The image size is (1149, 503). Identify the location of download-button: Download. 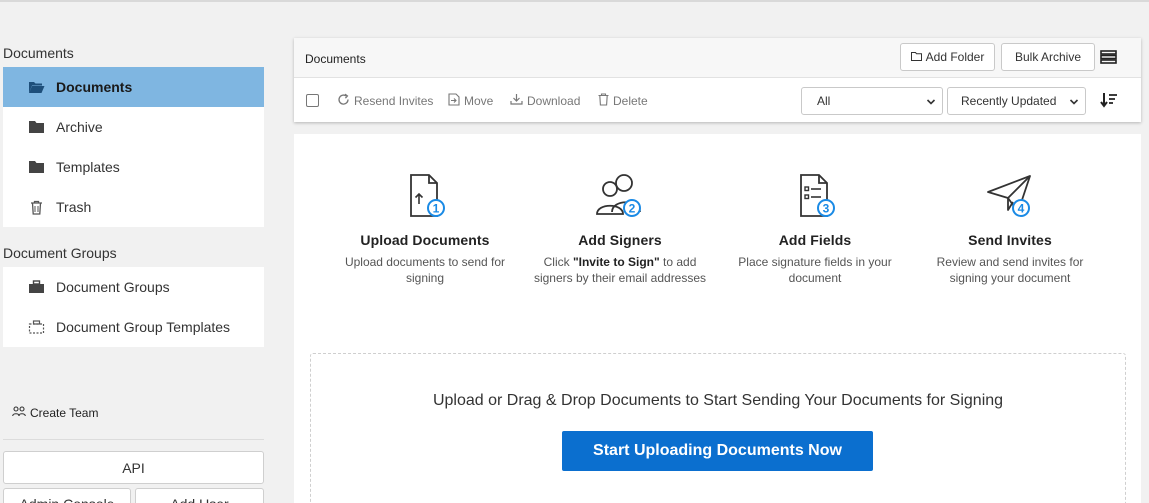
(545, 100).